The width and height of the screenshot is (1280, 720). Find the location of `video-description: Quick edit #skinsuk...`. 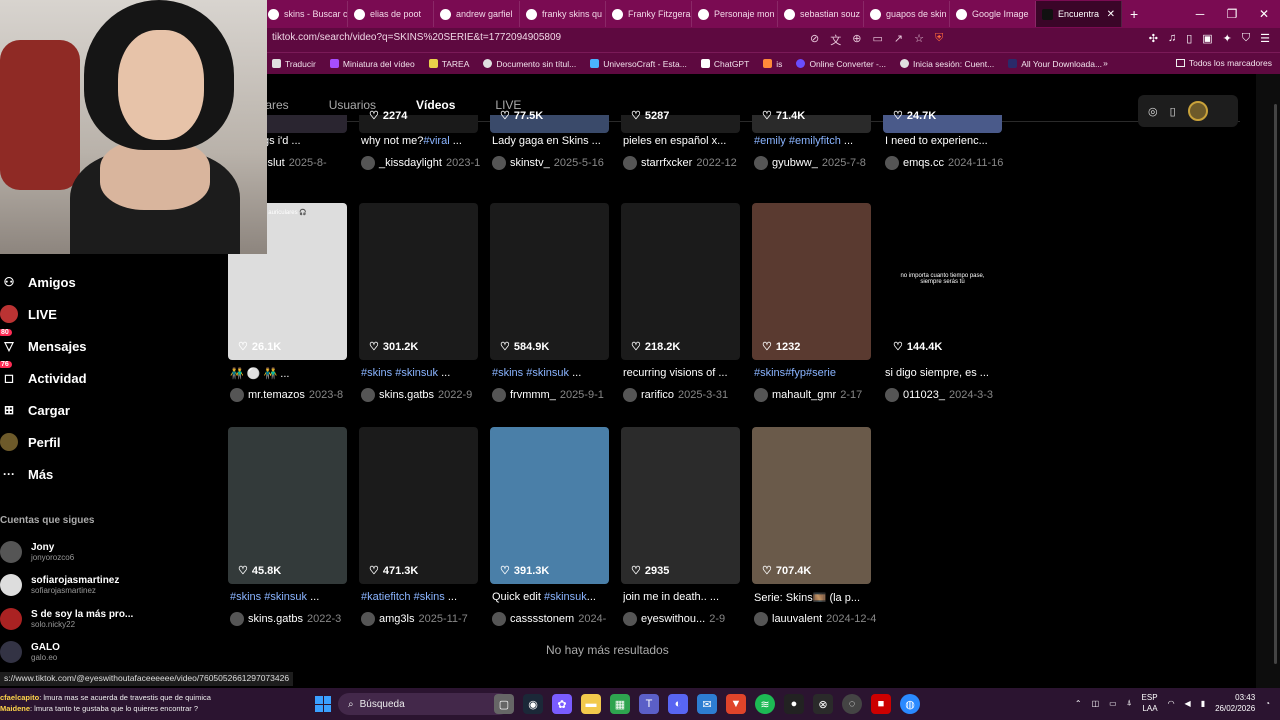

video-description: Quick edit #skinsuk... is located at coordinates (556, 597).